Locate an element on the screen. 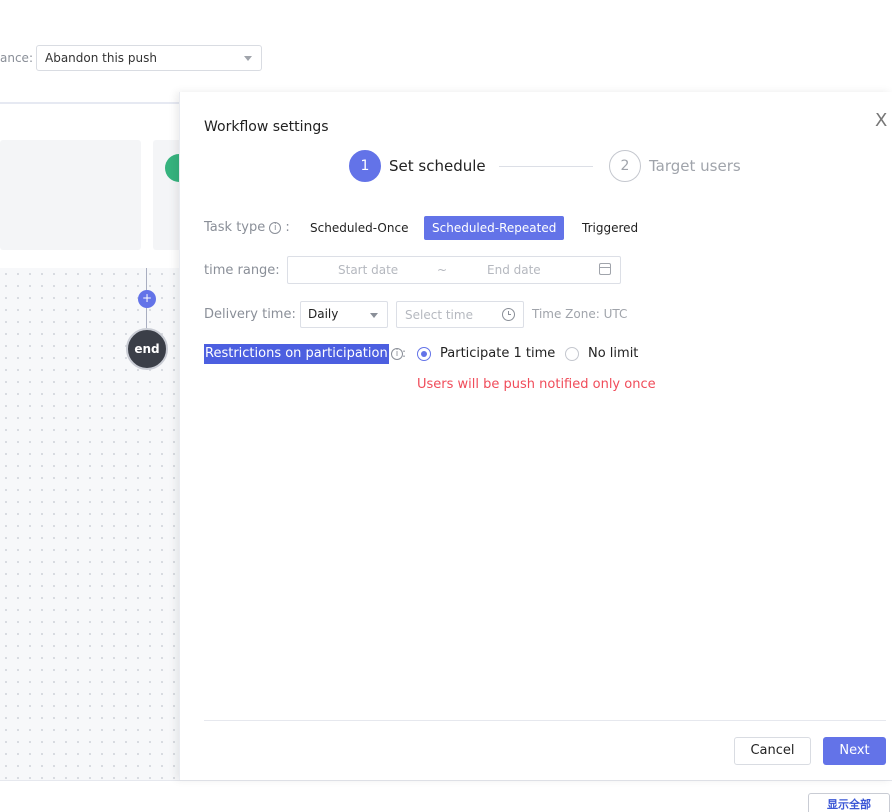 This screenshot has height=812, width=892. restriction-warning: Users will be push notified only once is located at coordinates (536, 384).